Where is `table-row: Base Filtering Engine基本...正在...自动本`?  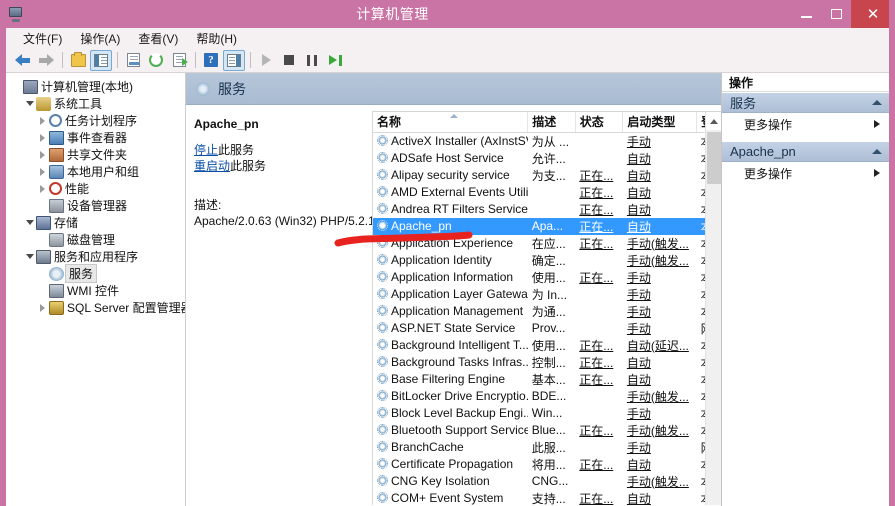
table-row: Base Filtering Engine基本...正在...自动本 is located at coordinates (547, 379).